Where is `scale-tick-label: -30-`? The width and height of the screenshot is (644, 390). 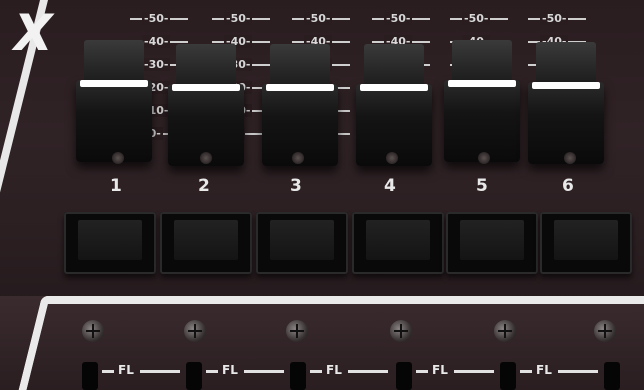 scale-tick-label: -30- is located at coordinates (156, 64).